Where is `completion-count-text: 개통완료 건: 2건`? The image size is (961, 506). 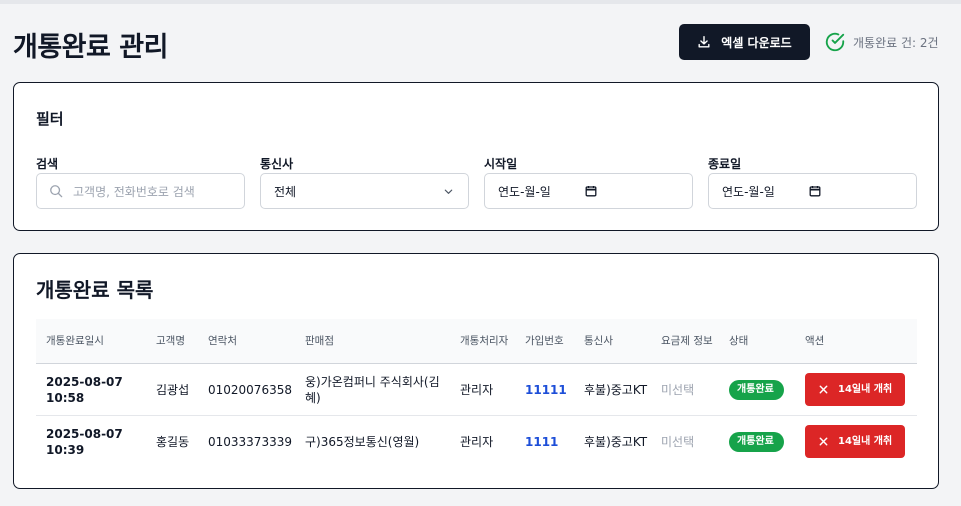
completion-count-text: 개통완료 건: 2건 is located at coordinates (896, 42).